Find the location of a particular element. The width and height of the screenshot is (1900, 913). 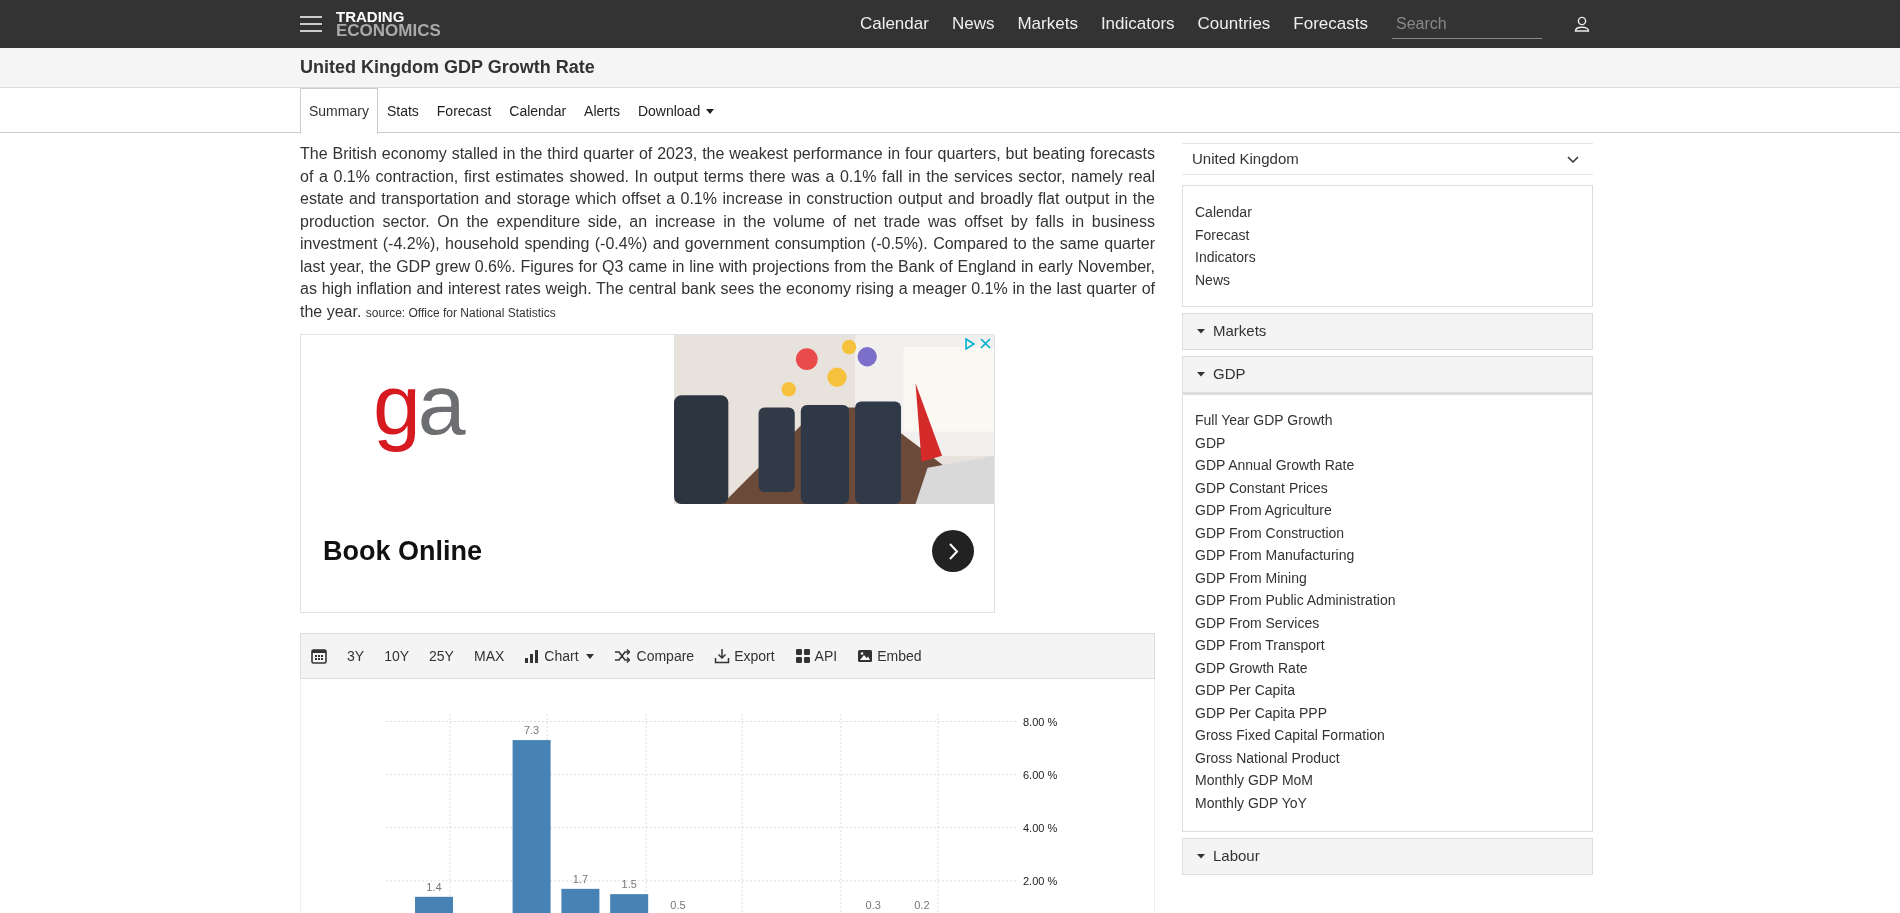

sidebar-link: Monthly GDP MoM is located at coordinates (1254, 780).